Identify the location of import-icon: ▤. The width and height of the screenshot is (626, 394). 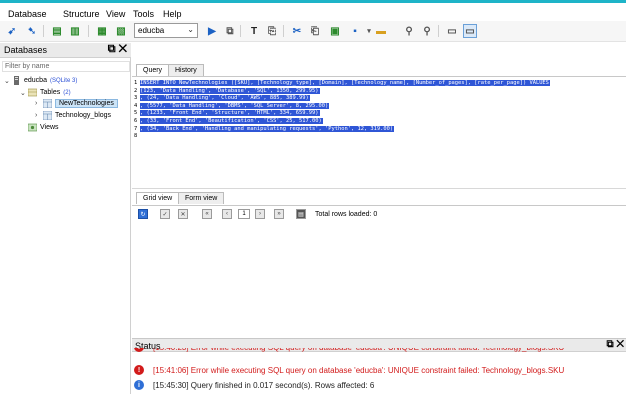
(57, 31).